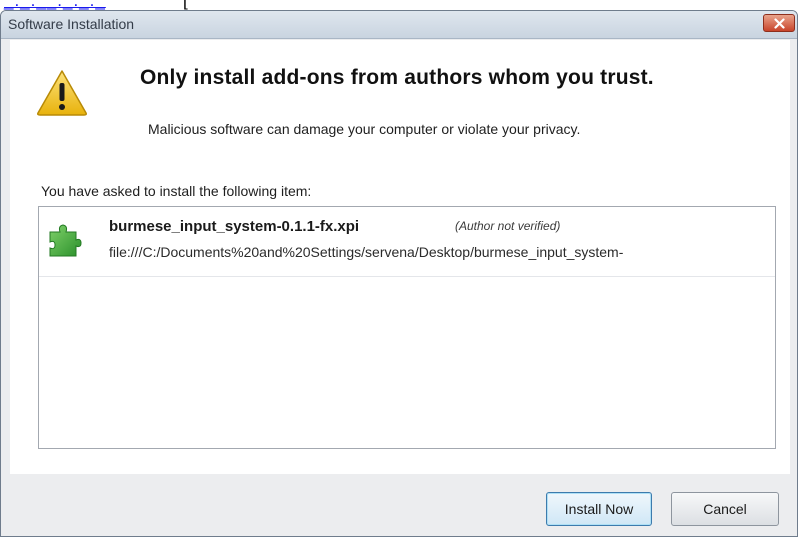  I want to click on warning-triangle-icon, so click(62, 93).